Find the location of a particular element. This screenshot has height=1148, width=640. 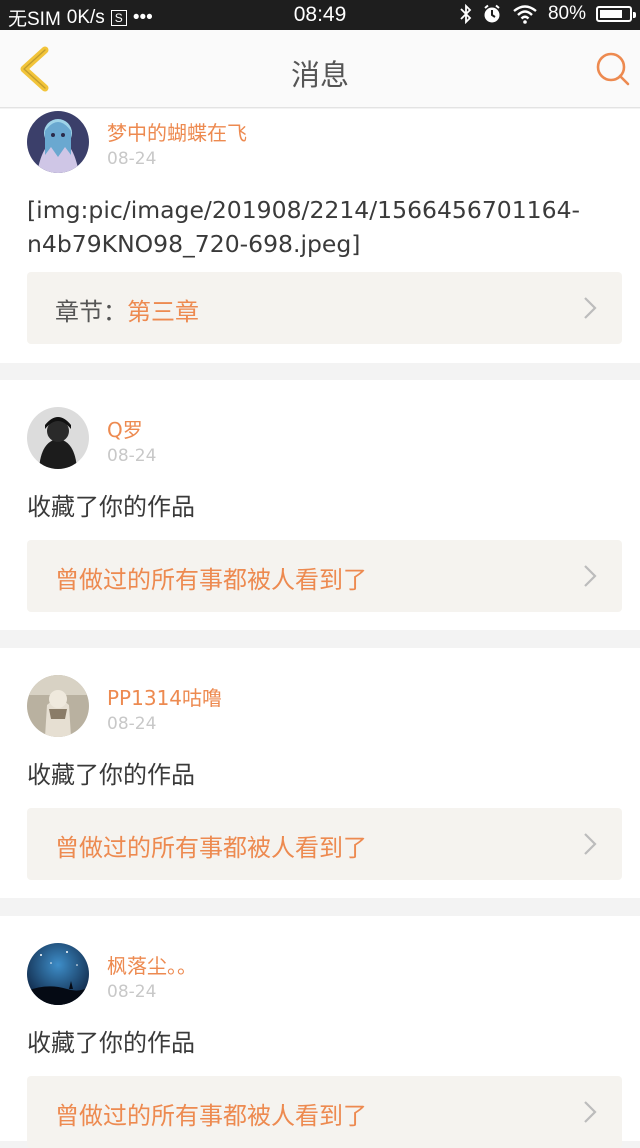

username: 梦中的蝴蝶在飞 is located at coordinates (177, 131).